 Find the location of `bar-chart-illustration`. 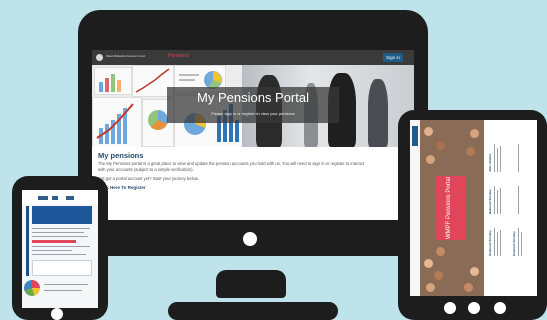

bar-chart-illustration is located at coordinates (110, 83).